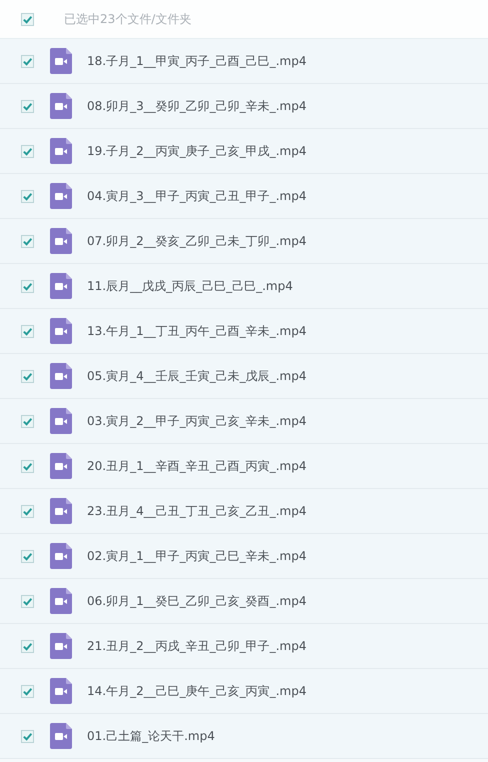 This screenshot has width=488, height=762. I want to click on file-name: 13.午月_1__丁丑_丙午_己酉_辛未_.mp4, so click(196, 331).